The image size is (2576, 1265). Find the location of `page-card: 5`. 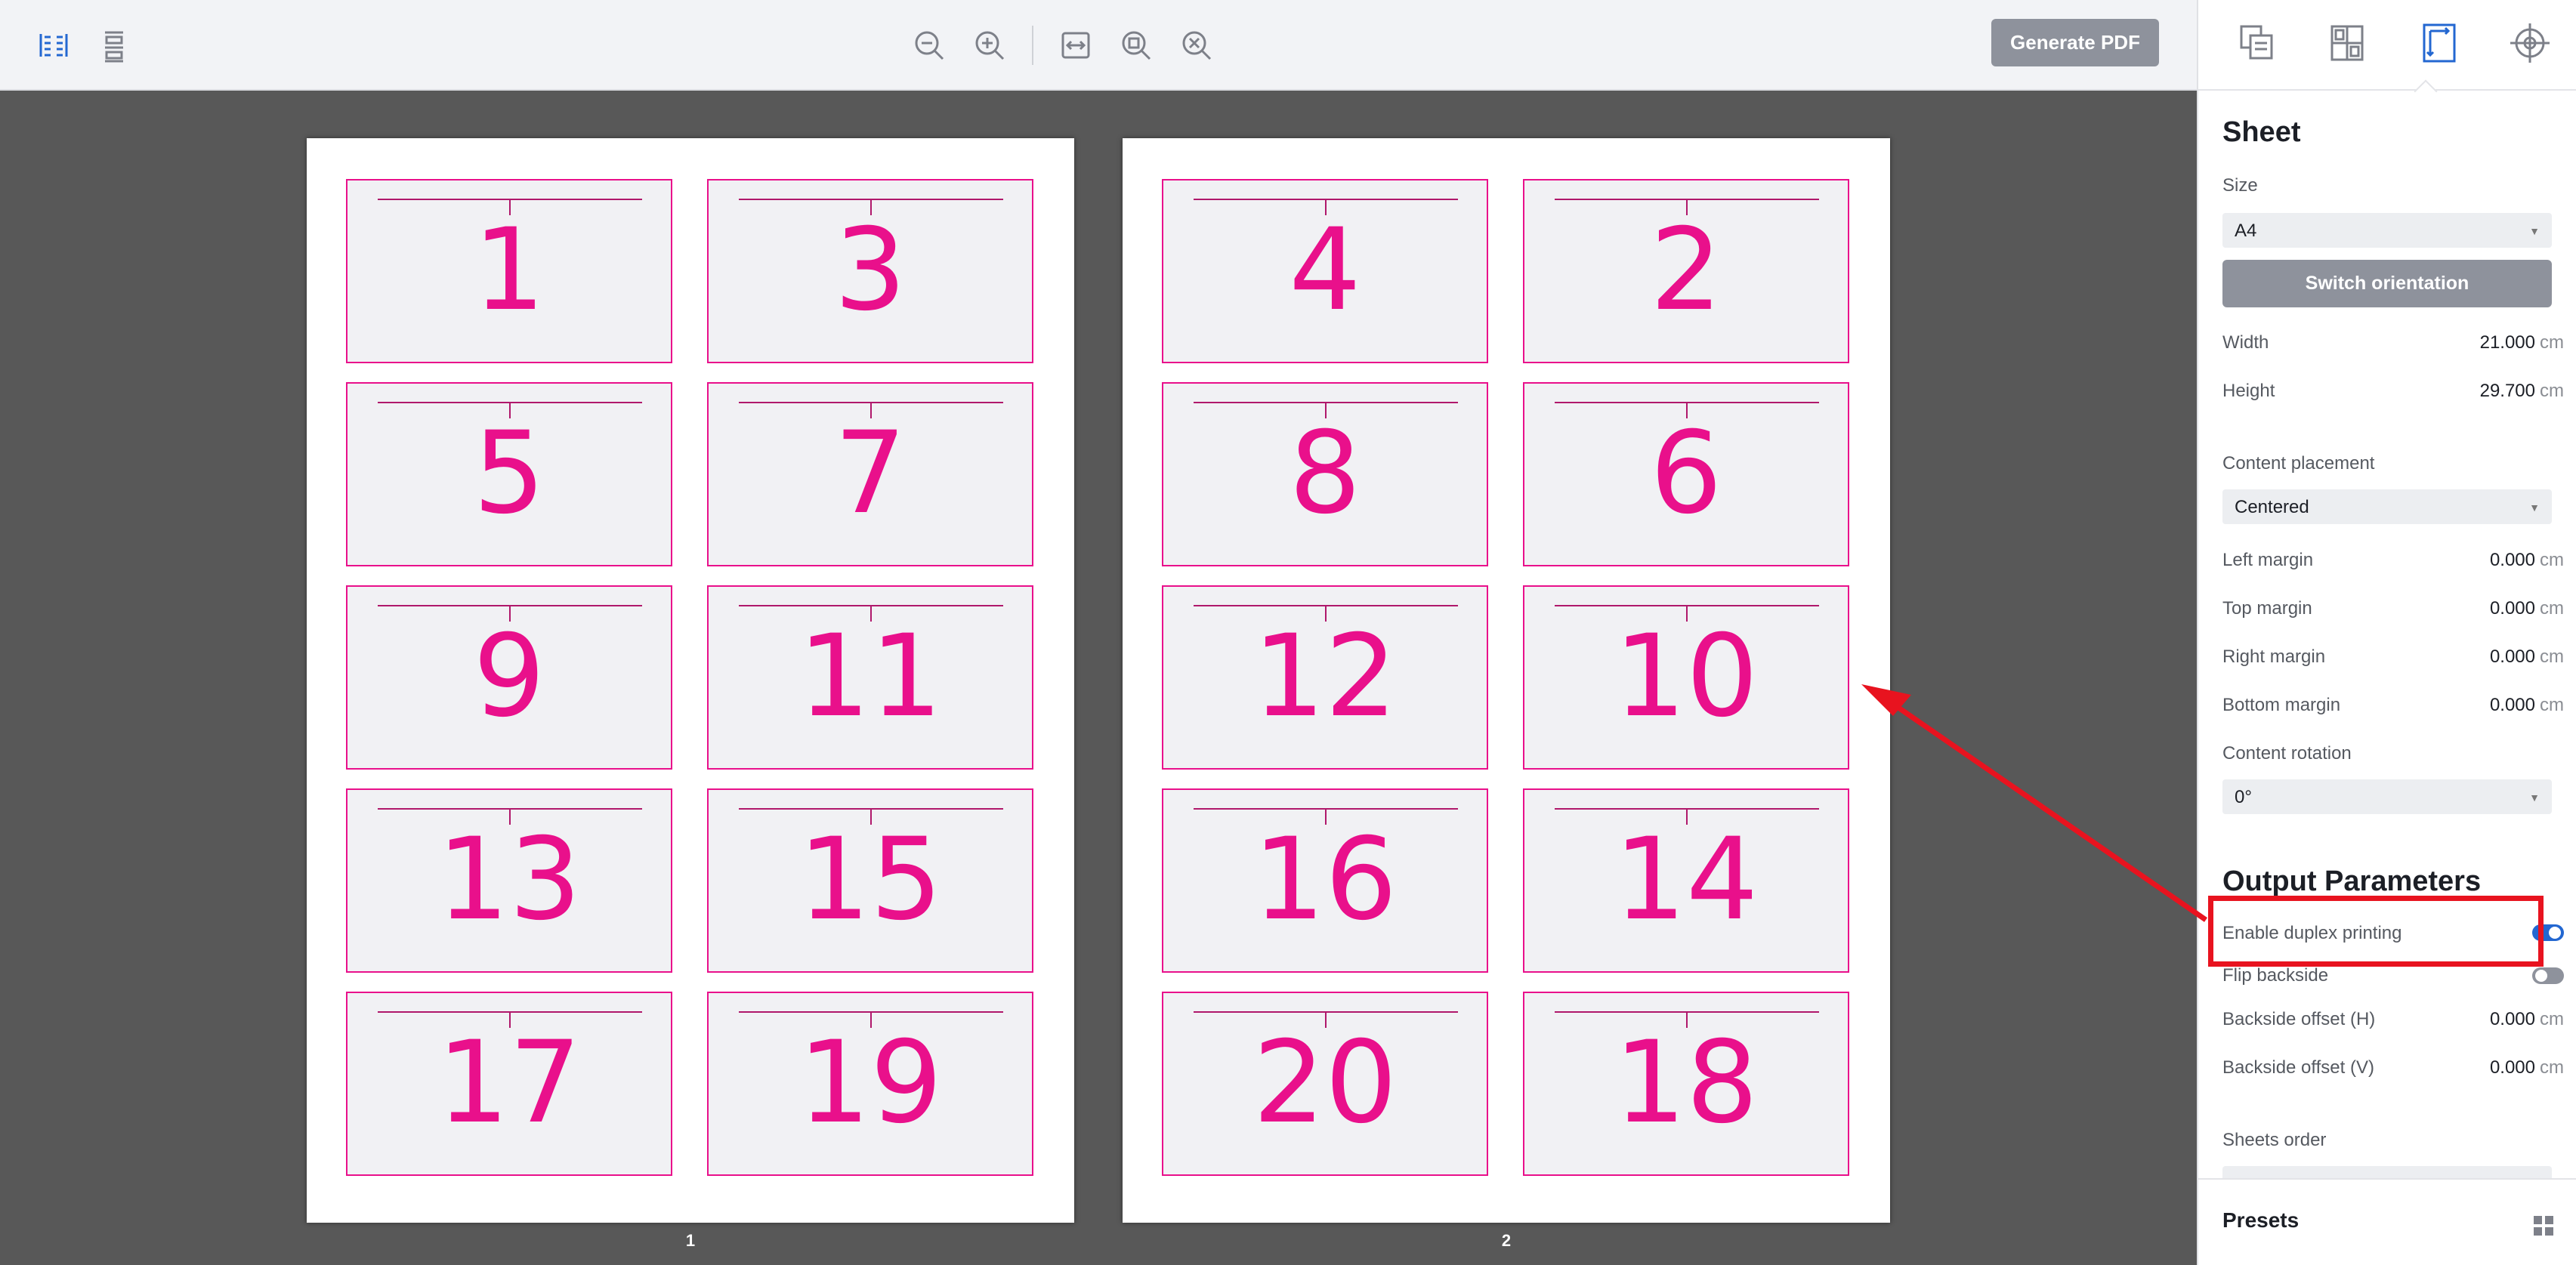

page-card: 5 is located at coordinates (509, 474).